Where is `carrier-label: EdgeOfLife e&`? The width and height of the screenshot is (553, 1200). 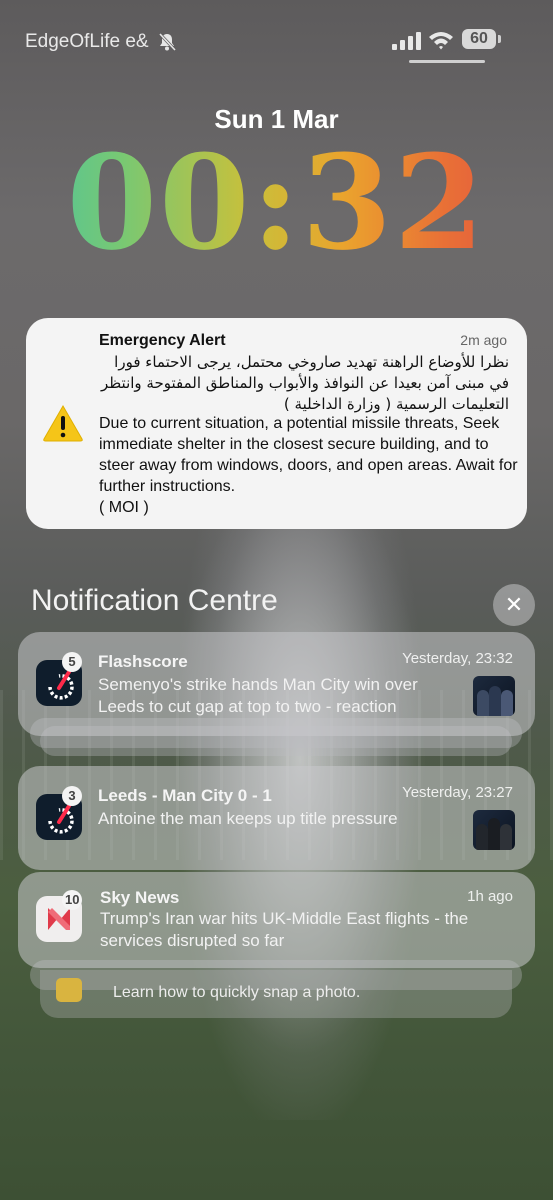 carrier-label: EdgeOfLife e& is located at coordinates (87, 41).